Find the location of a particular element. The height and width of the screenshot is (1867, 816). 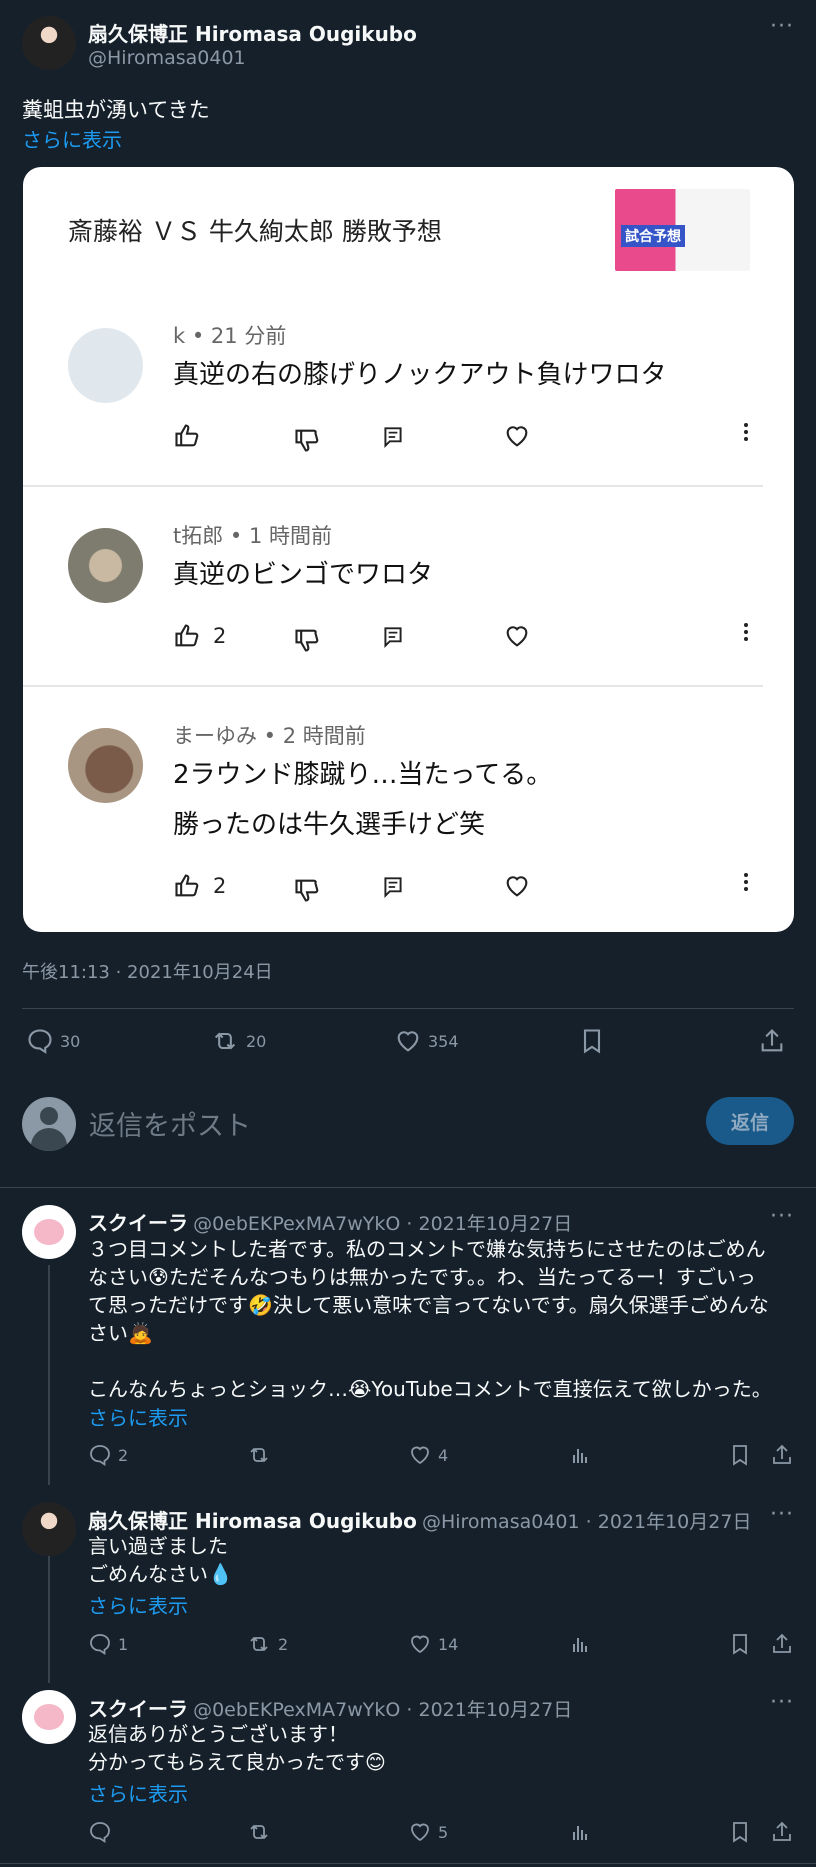

reply-button is located at coordinates (103, 1832).